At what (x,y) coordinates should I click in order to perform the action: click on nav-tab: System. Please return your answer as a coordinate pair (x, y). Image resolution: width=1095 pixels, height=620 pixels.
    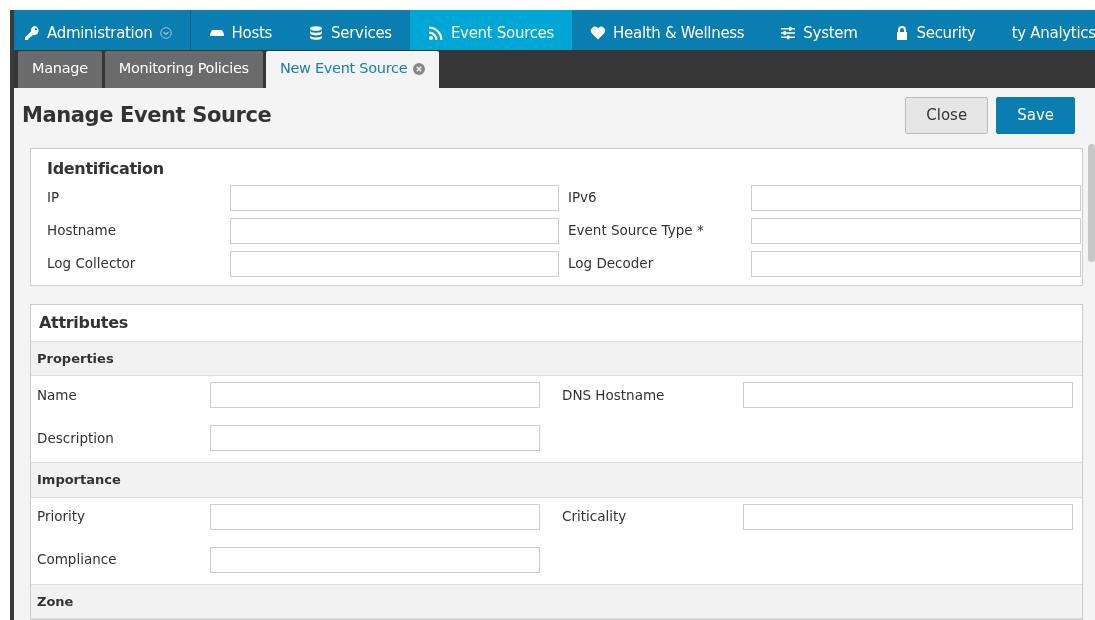
    Looking at the image, I should click on (819, 30).